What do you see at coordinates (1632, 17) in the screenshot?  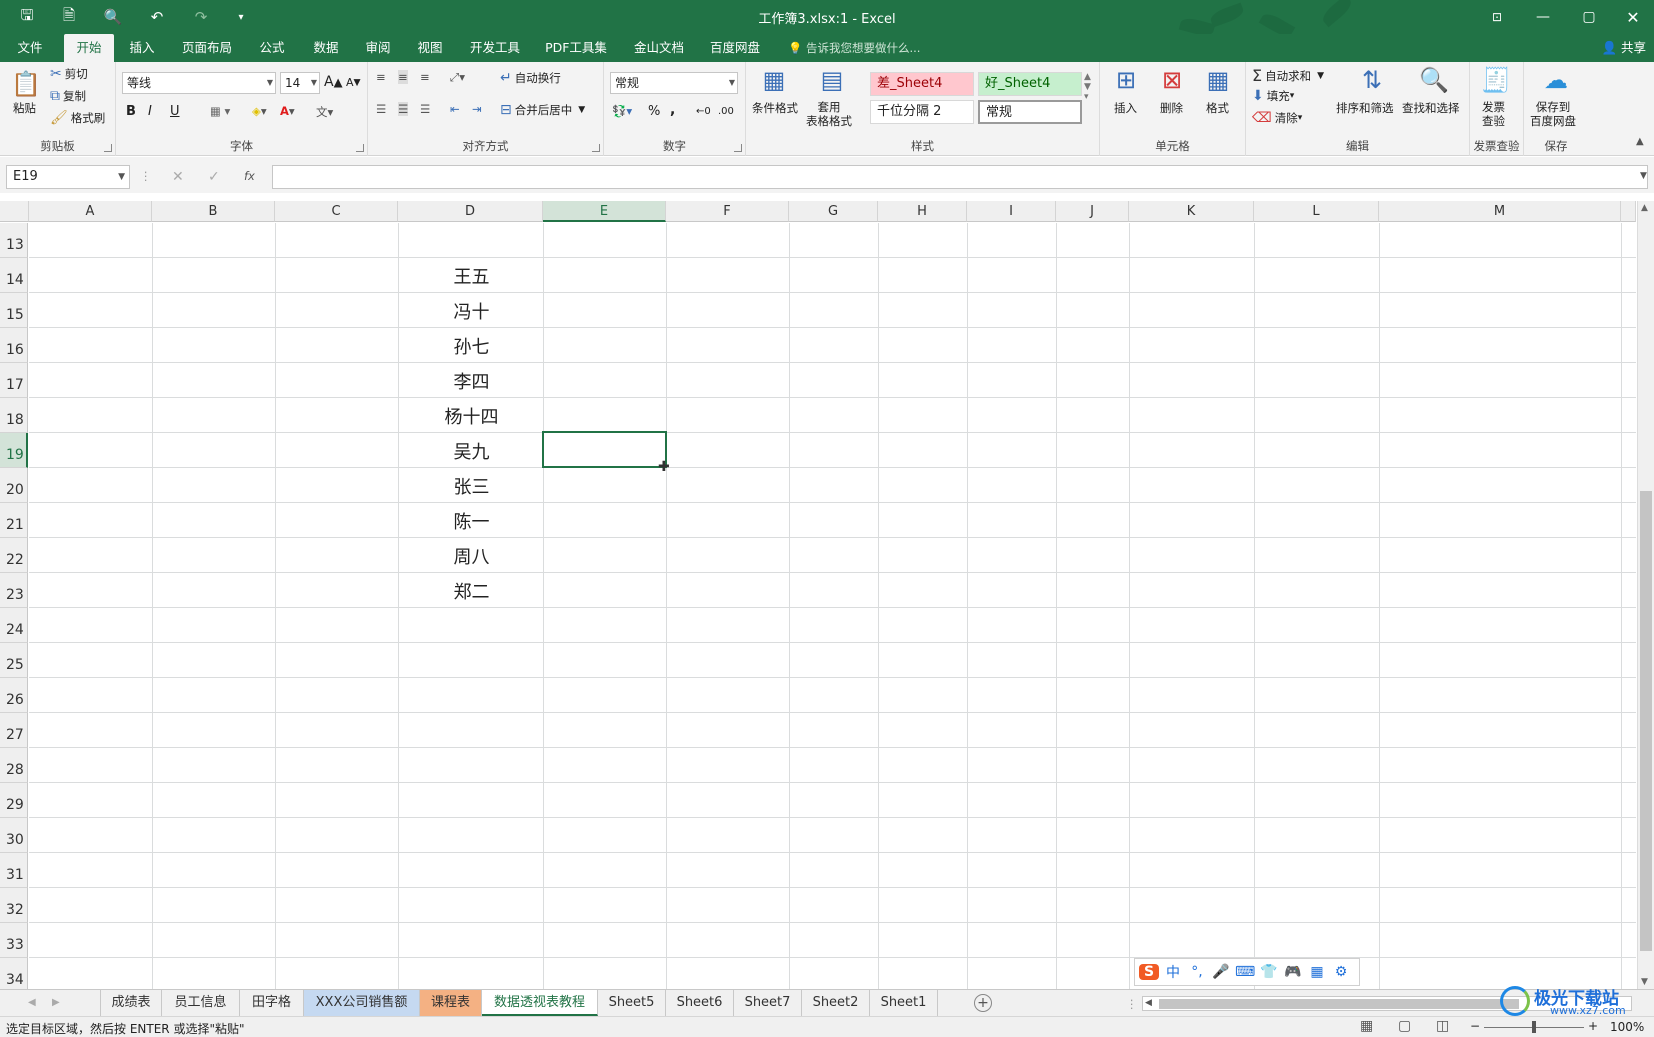 I see `close-button: ✕` at bounding box center [1632, 17].